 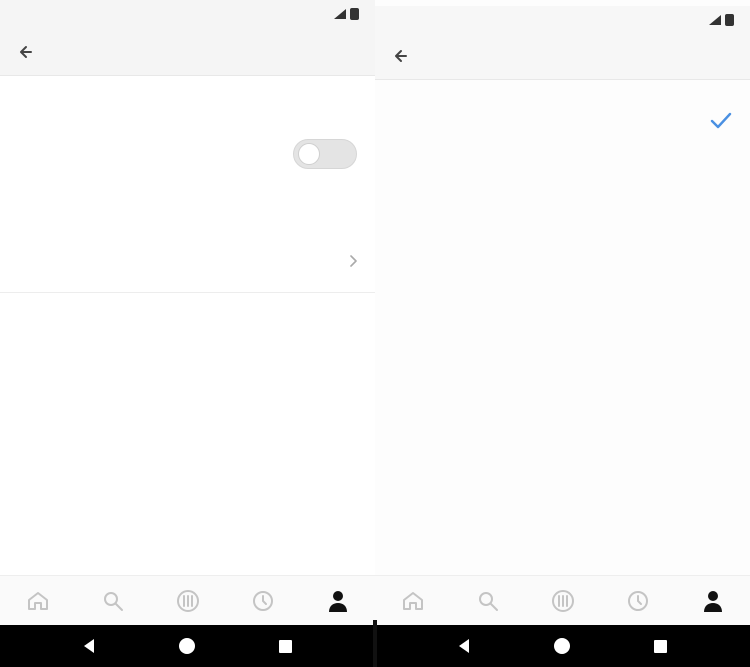 I want to click on panel-separator, so click(x=375, y=643).